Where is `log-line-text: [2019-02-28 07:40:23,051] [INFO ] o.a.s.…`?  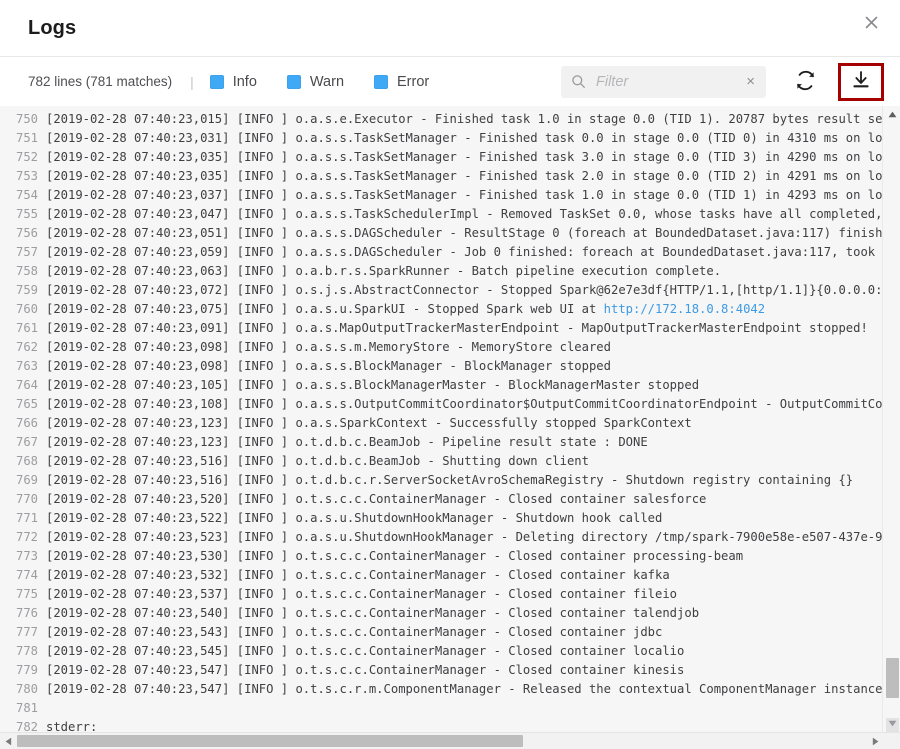
log-line-text: [2019-02-28 07:40:23,051] [INFO ] o.a.s.… is located at coordinates (464, 233).